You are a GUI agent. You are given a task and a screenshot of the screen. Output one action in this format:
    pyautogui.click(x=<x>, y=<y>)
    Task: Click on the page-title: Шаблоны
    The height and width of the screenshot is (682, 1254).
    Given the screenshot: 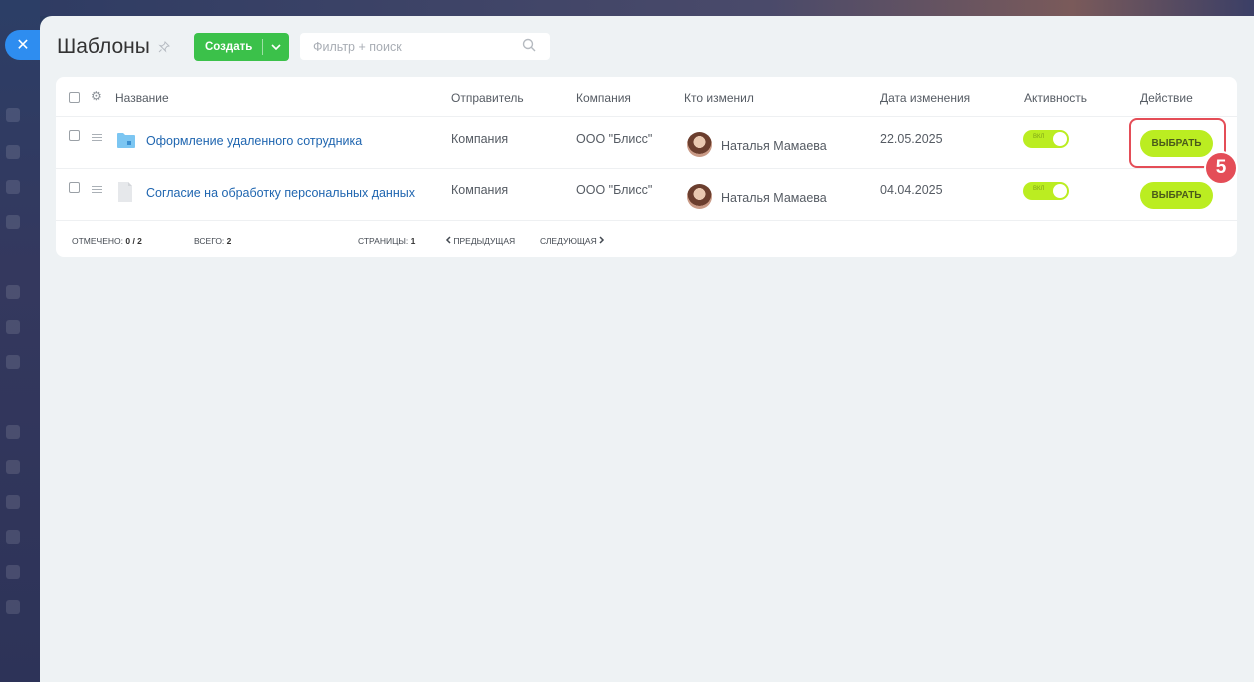 What is the action you would take?
    pyautogui.click(x=103, y=46)
    